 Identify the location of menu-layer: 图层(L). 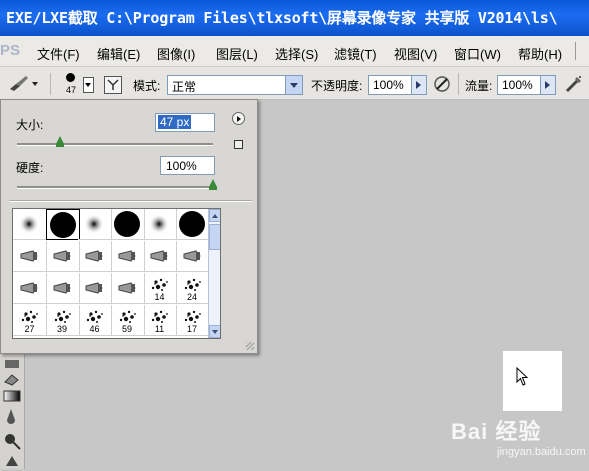
(237, 53).